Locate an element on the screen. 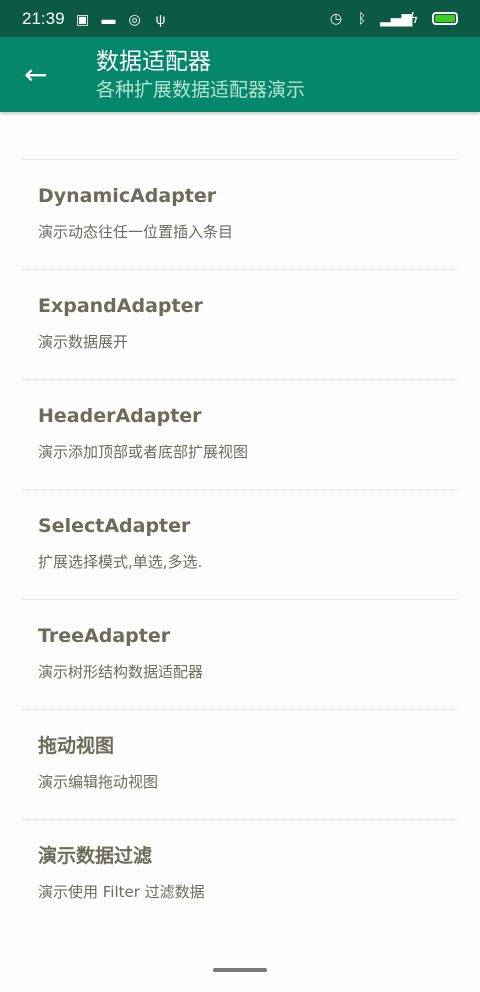 This screenshot has width=480, height=992. app-bar: ← 数据适配器 各种扩展数据适配器演示 is located at coordinates (240, 74).